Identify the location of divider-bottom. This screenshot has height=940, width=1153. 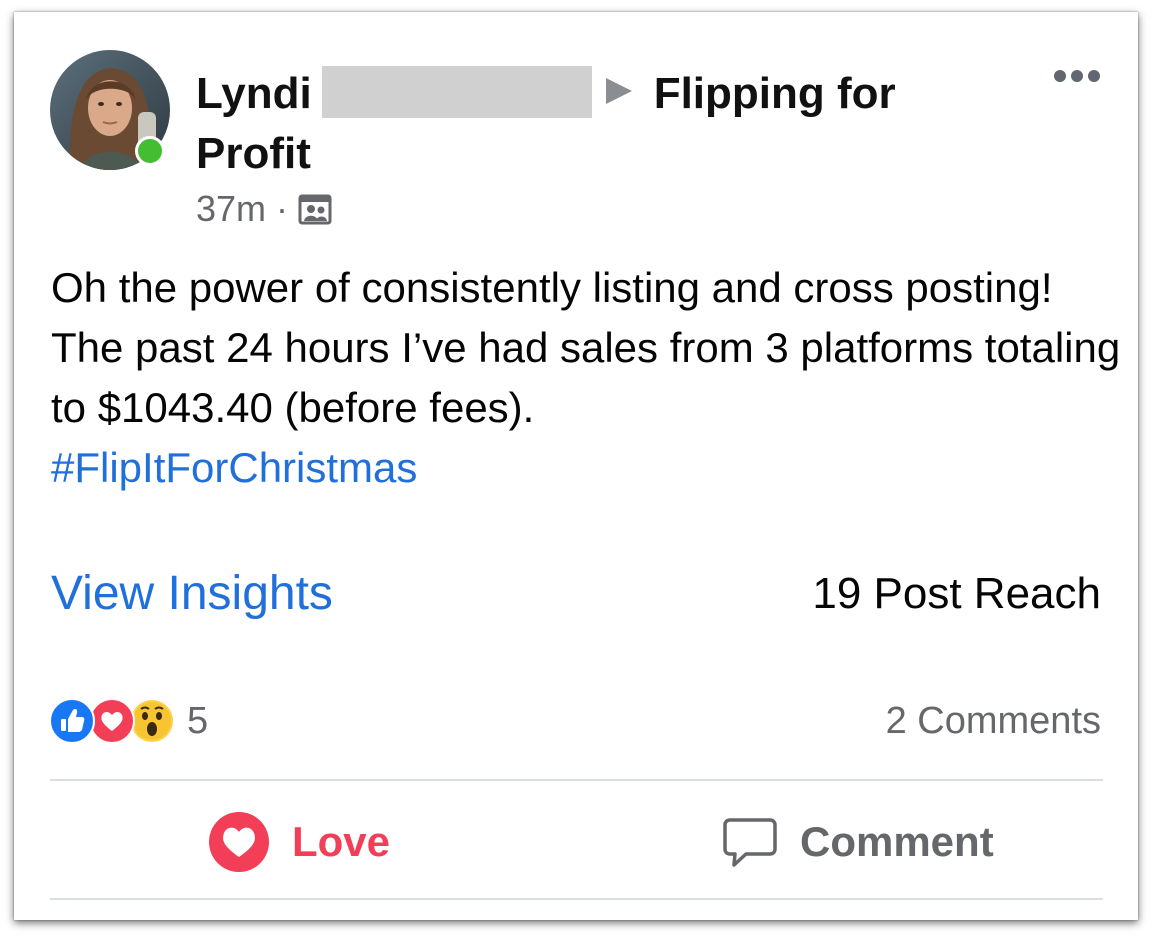
(576, 899).